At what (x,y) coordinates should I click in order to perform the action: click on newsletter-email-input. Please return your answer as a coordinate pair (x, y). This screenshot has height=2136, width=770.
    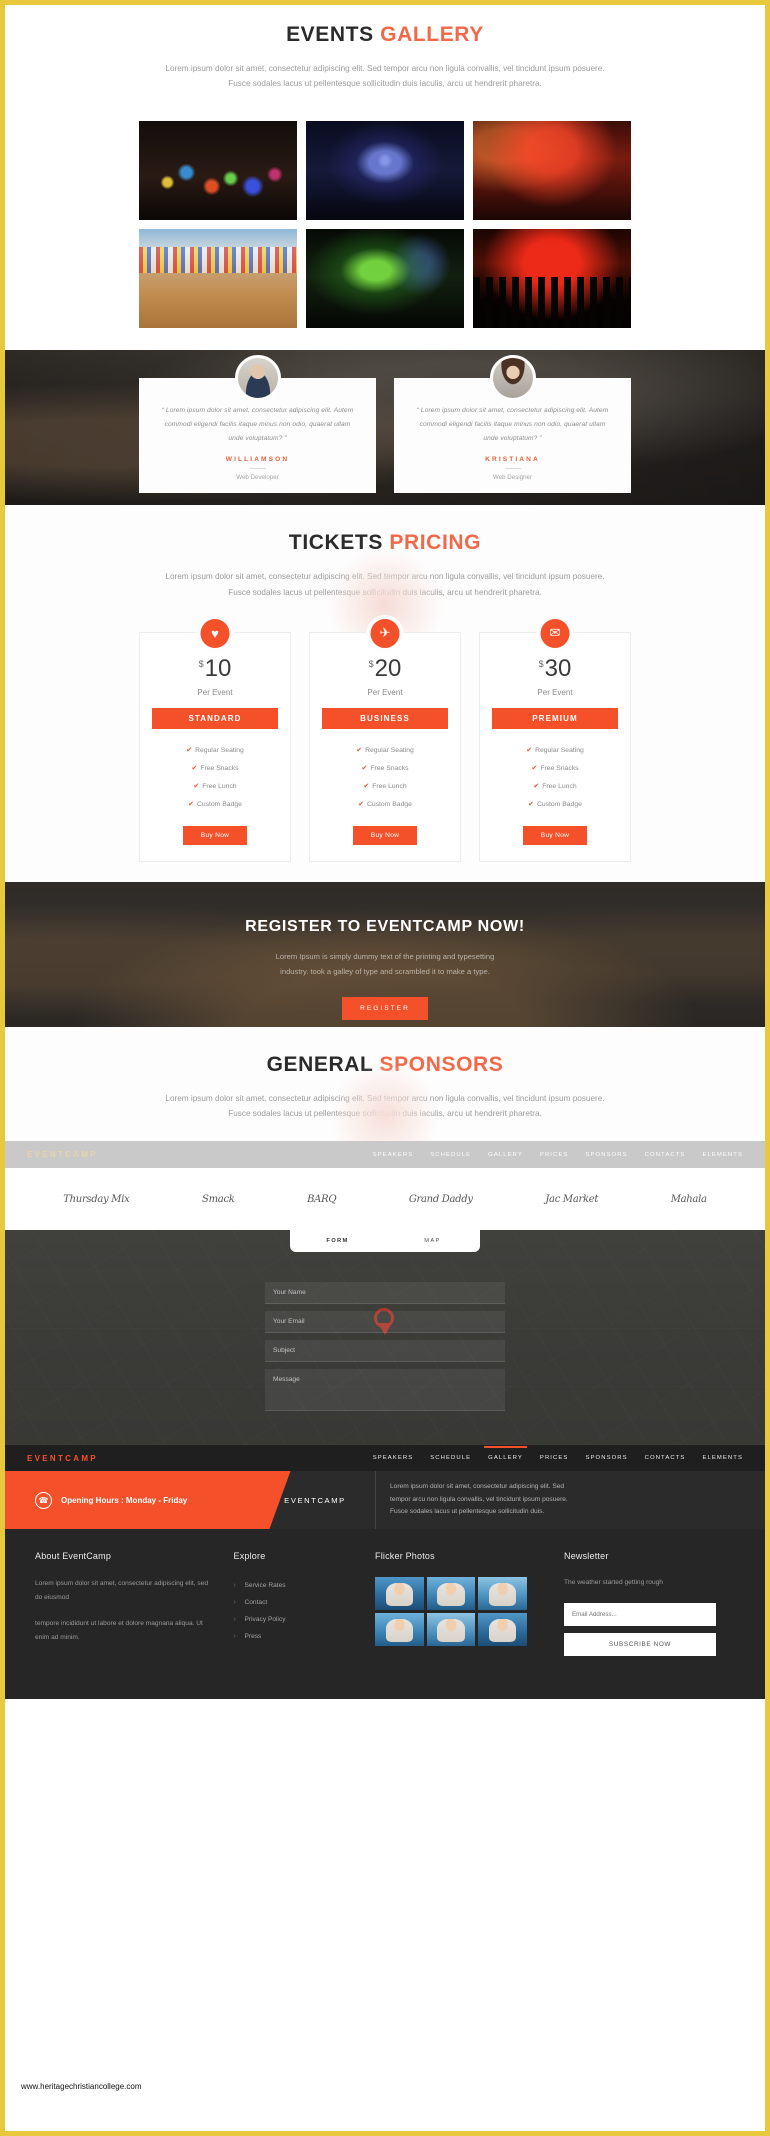
    Looking at the image, I should click on (640, 1614).